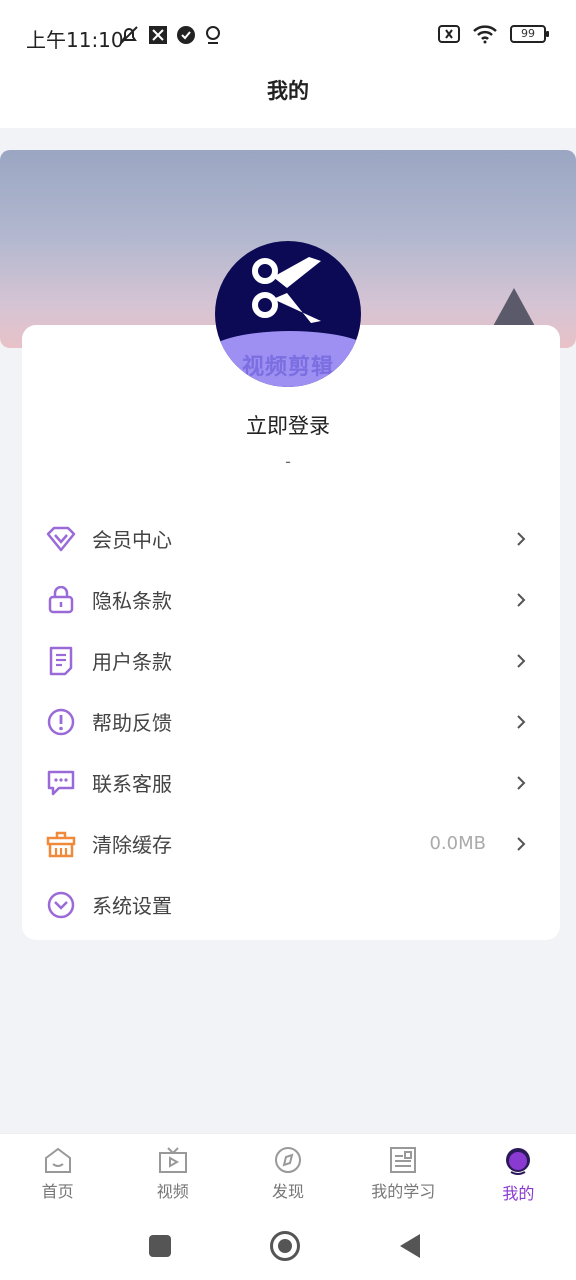  Describe the element at coordinates (449, 34) in the screenshot. I see `sim-off-icon` at that location.